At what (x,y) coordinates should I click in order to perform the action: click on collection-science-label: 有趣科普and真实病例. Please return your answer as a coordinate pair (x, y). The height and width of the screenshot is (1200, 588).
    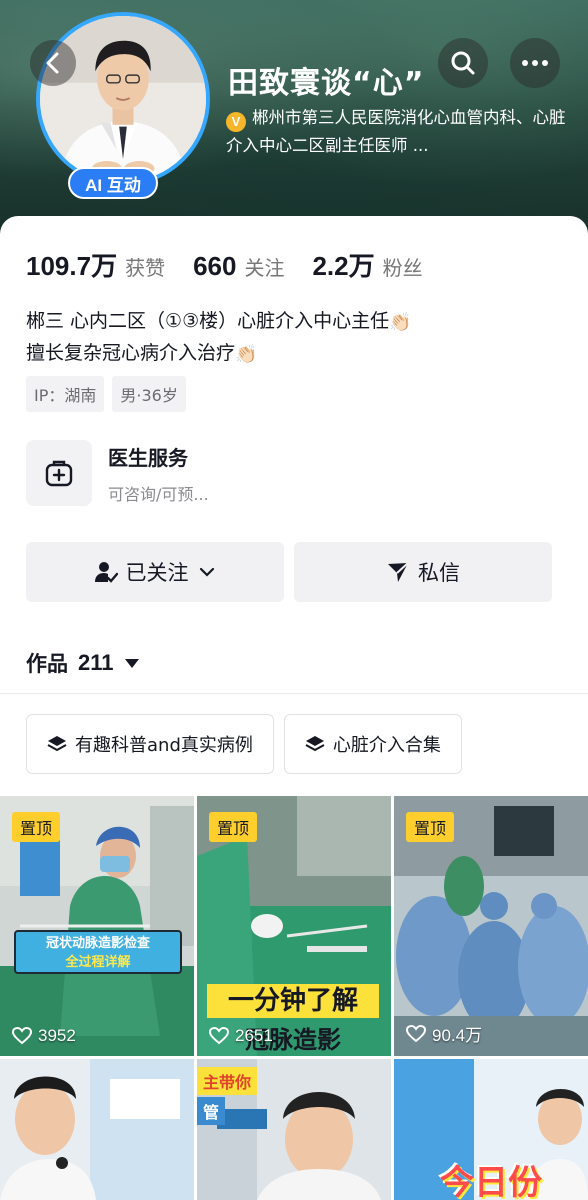
    Looking at the image, I should click on (164, 745).